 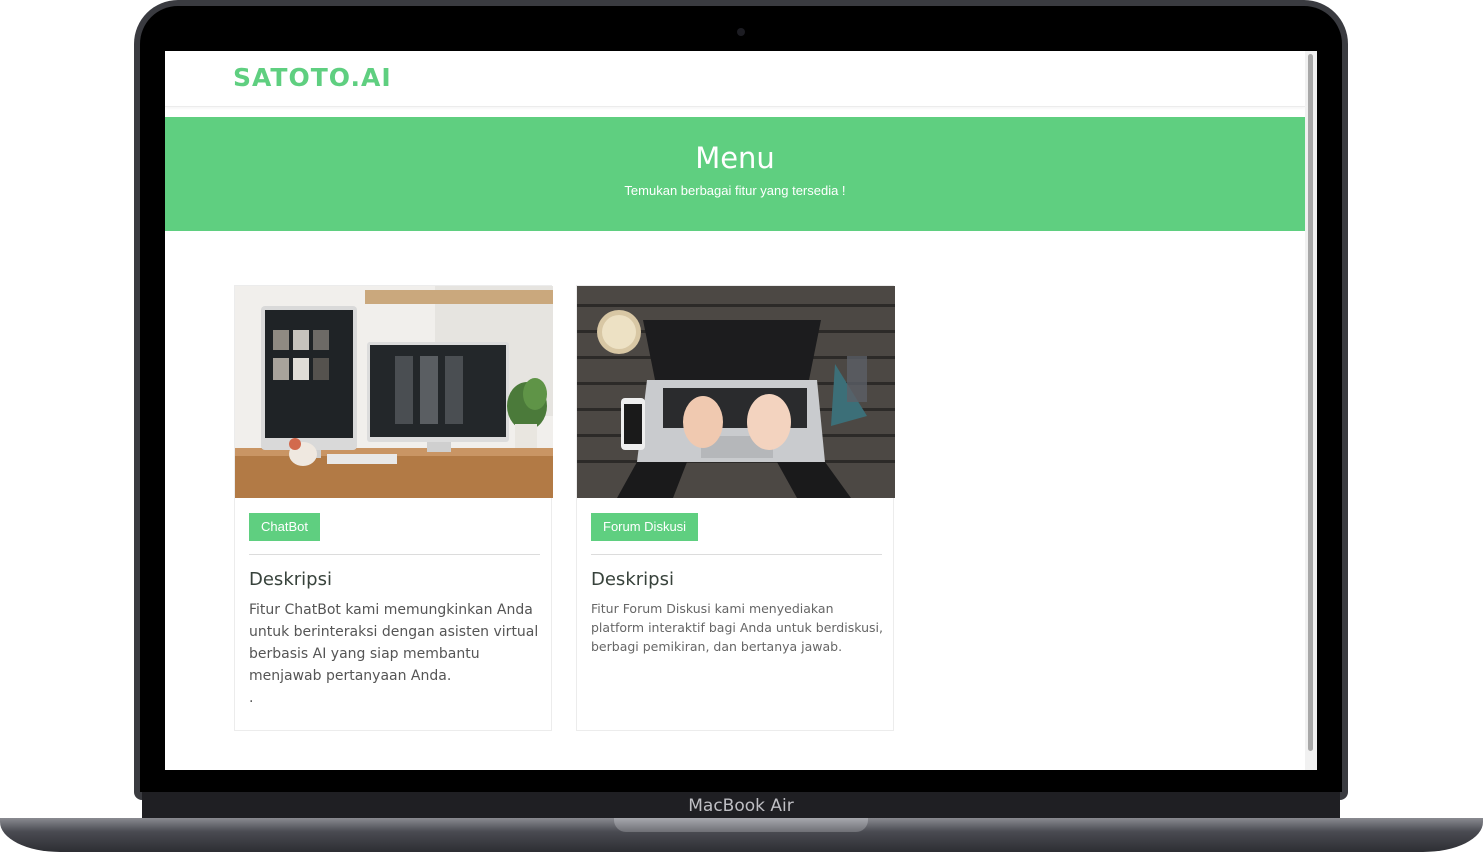 I want to click on page-title: Menu, so click(x=735, y=158).